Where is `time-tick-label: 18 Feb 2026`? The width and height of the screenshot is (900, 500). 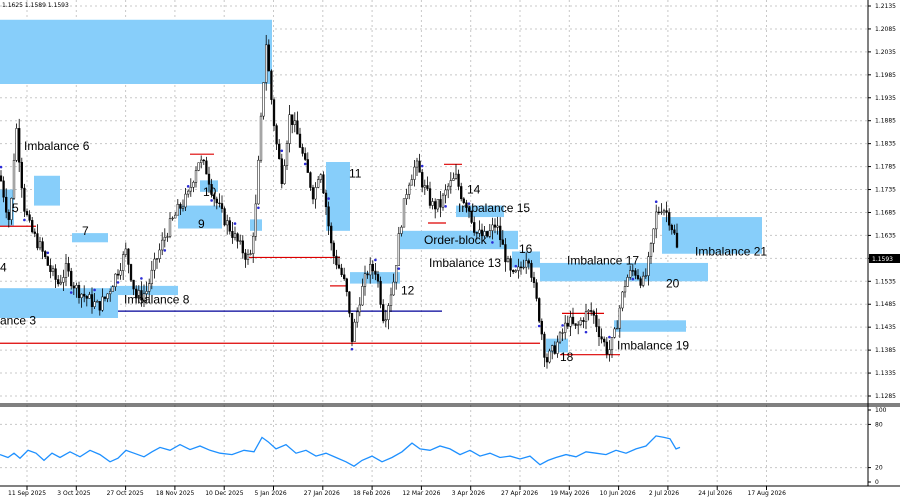
time-tick-label: 18 Feb 2026 is located at coordinates (372, 493).